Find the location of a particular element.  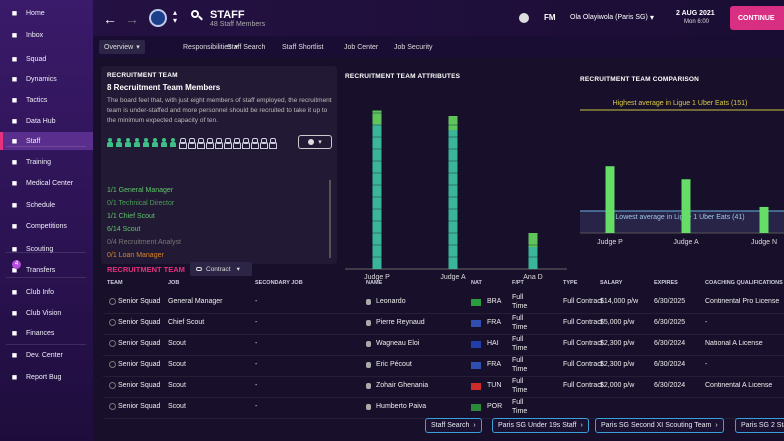

column-header-job: JOB is located at coordinates (173, 283).